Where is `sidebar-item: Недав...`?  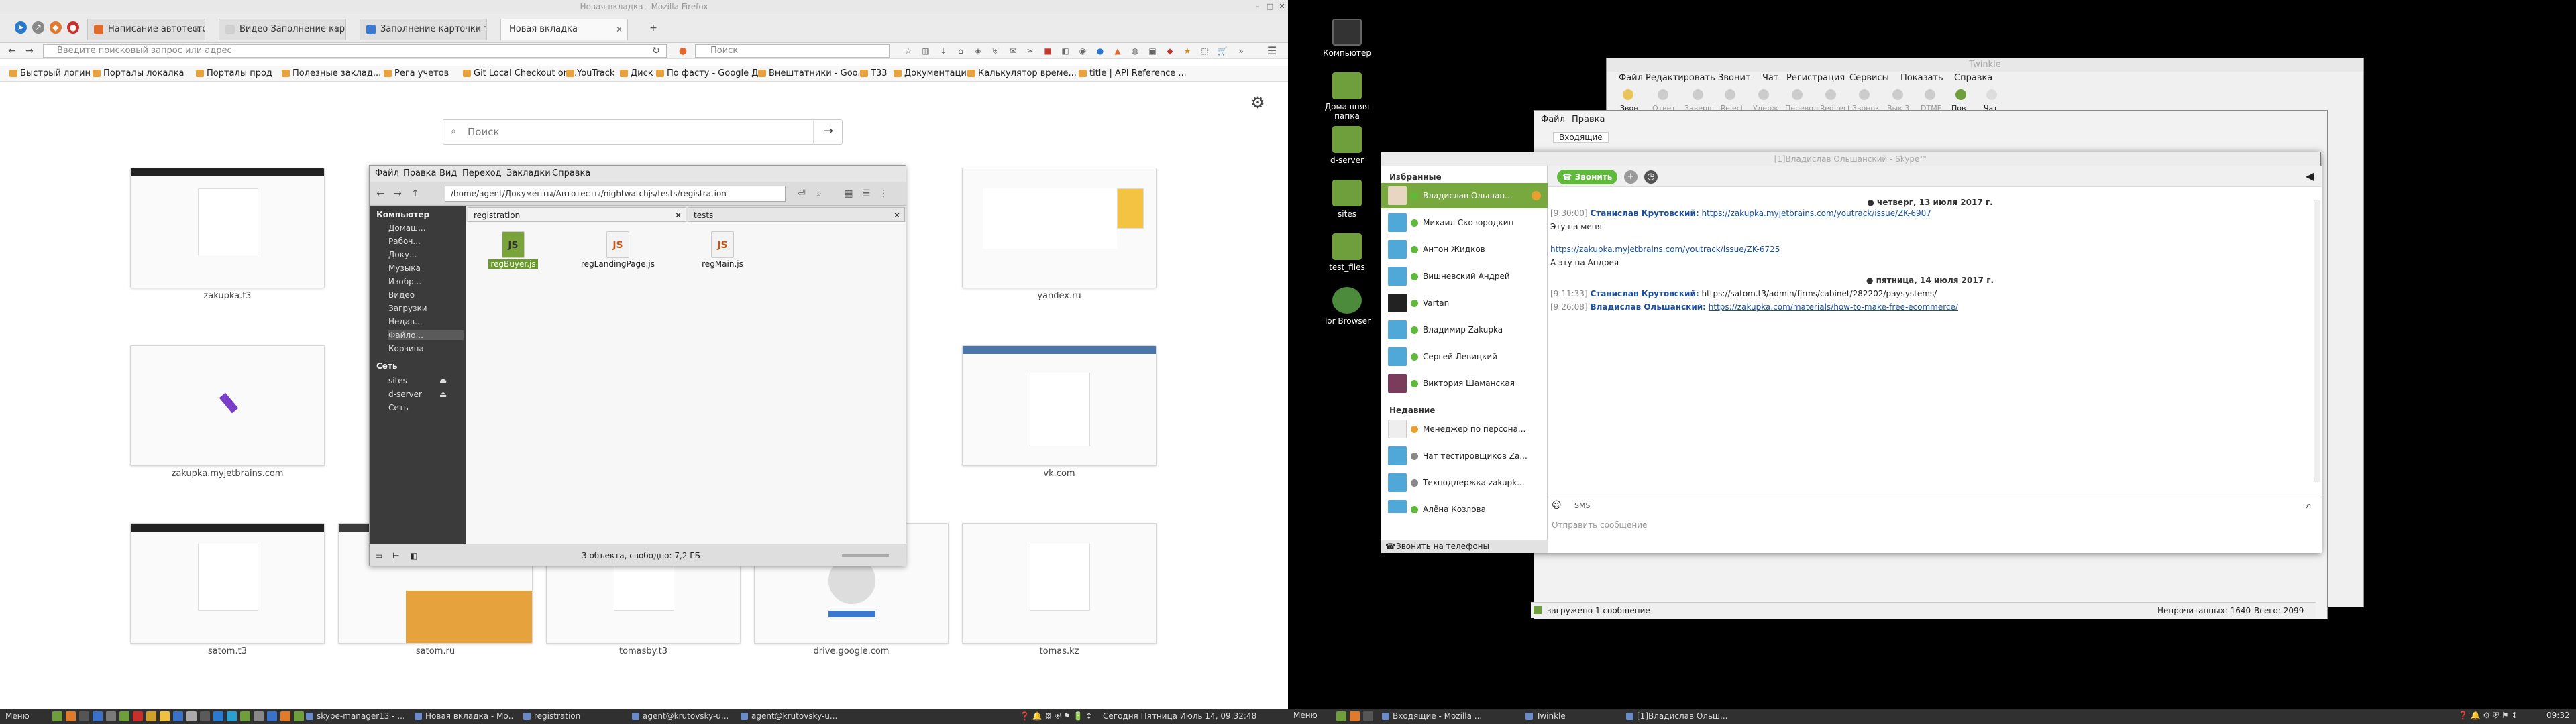 sidebar-item: Недав... is located at coordinates (426, 321).